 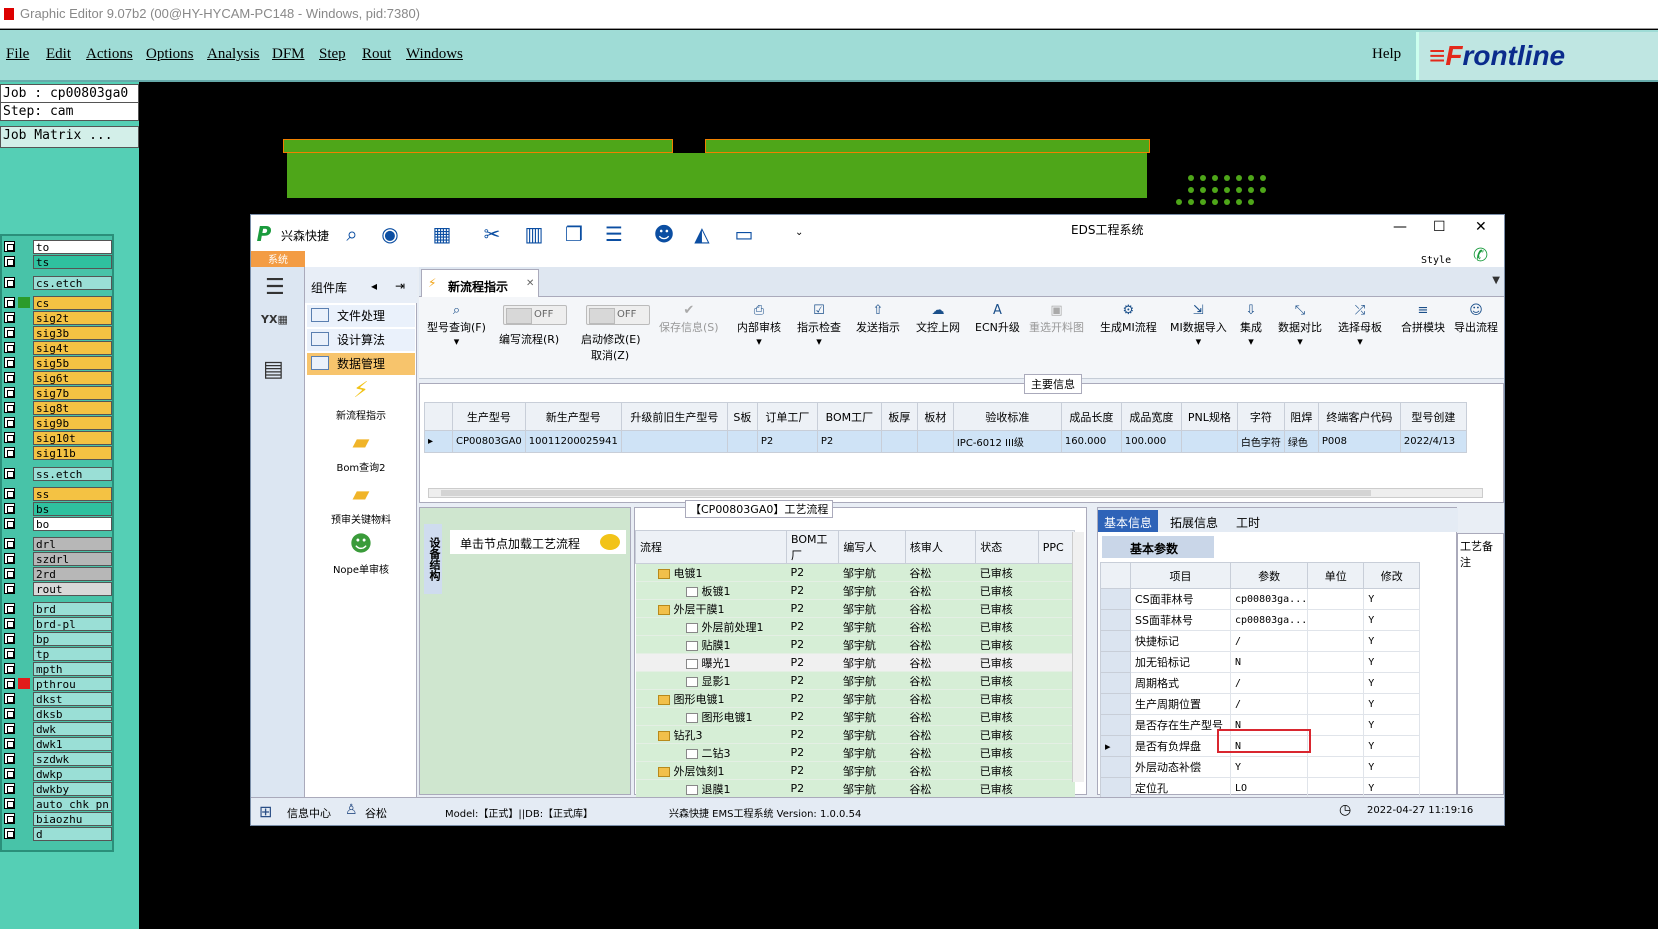 I want to click on layer-name: brd-pl, so click(x=72, y=624).